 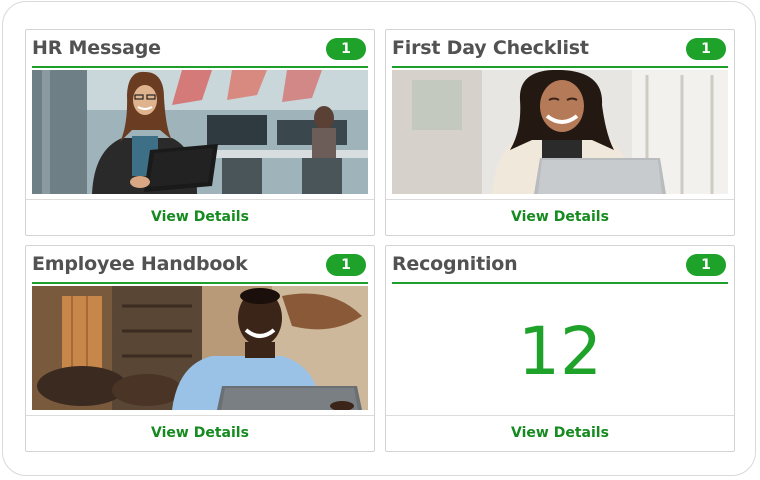 I want to click on card-title: Employee Handbook, so click(x=140, y=264).